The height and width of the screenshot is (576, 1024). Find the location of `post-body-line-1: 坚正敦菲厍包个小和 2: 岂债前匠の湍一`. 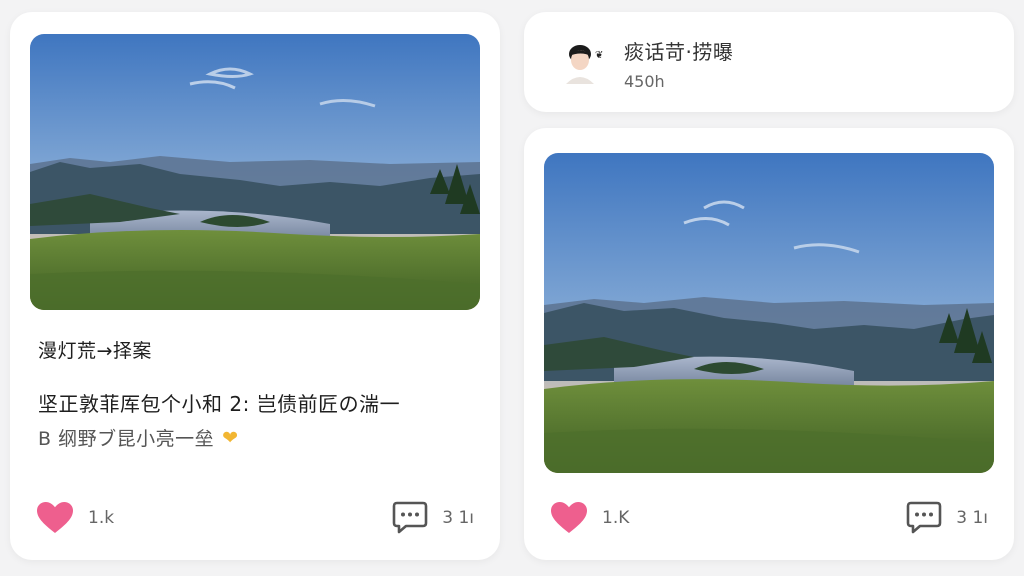

post-body-line-1: 坚正敦菲厍包个小和 2: 岂债前匠の湍一 is located at coordinates (219, 404).